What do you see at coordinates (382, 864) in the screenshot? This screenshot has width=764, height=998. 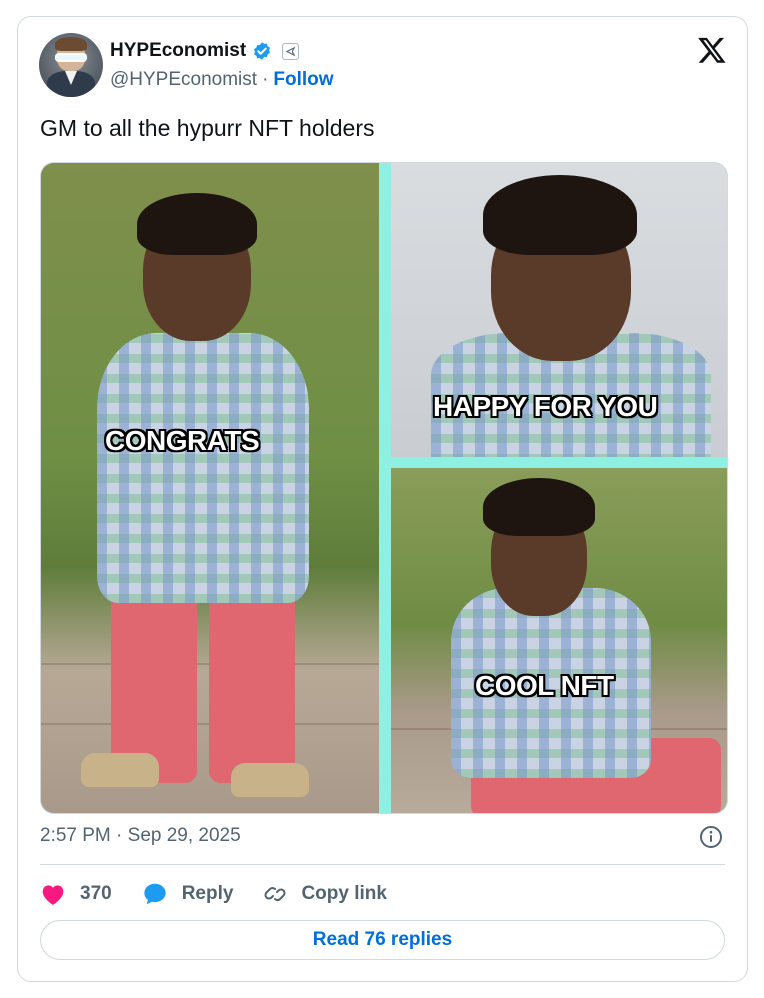 I see `actions-divider` at bounding box center [382, 864].